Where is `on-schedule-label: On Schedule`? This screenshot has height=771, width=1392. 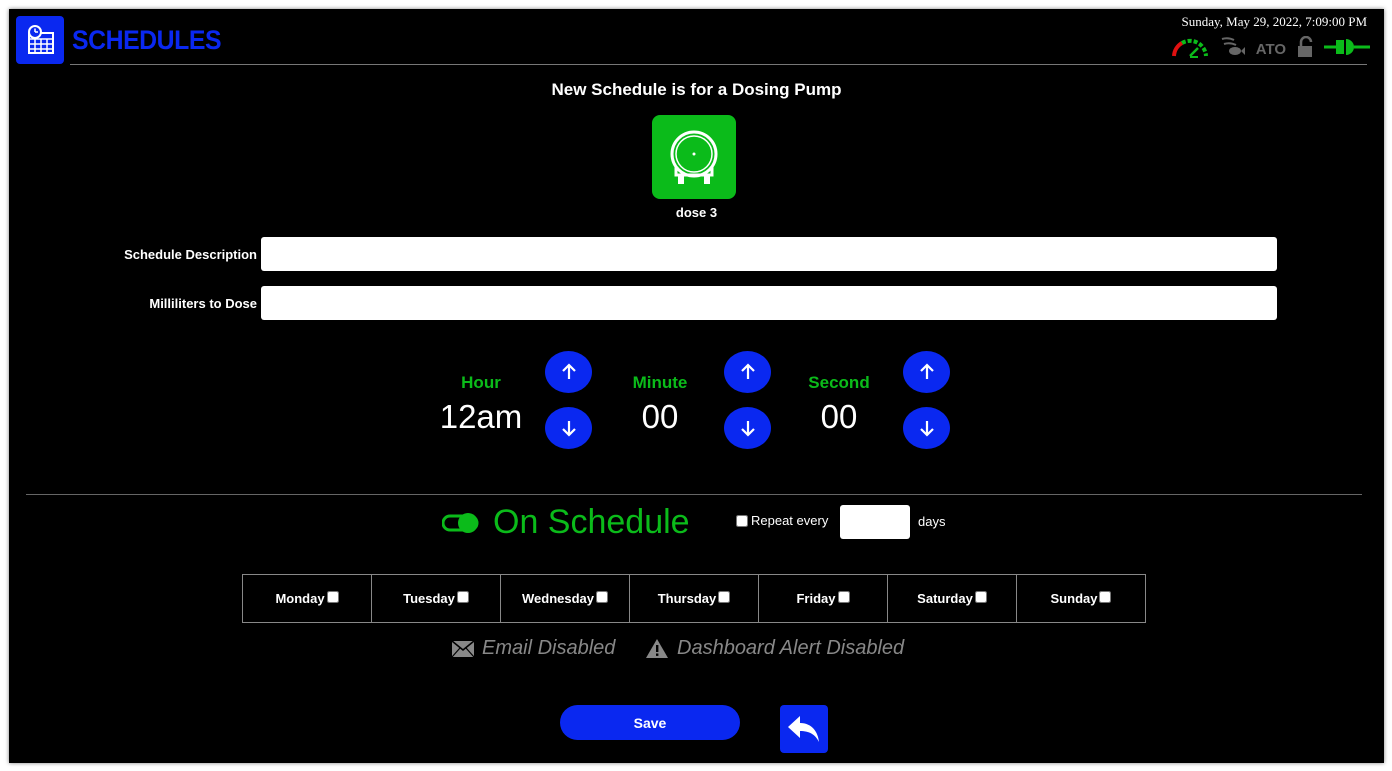 on-schedule-label: On Schedule is located at coordinates (591, 522).